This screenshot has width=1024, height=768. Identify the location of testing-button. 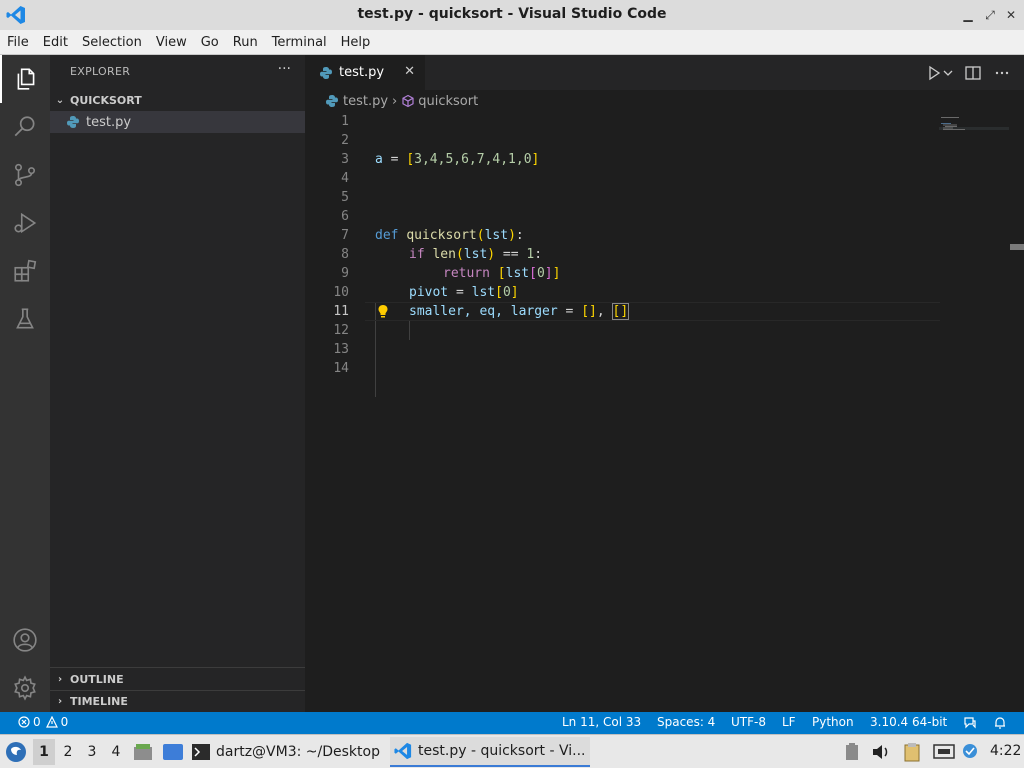
(25, 319).